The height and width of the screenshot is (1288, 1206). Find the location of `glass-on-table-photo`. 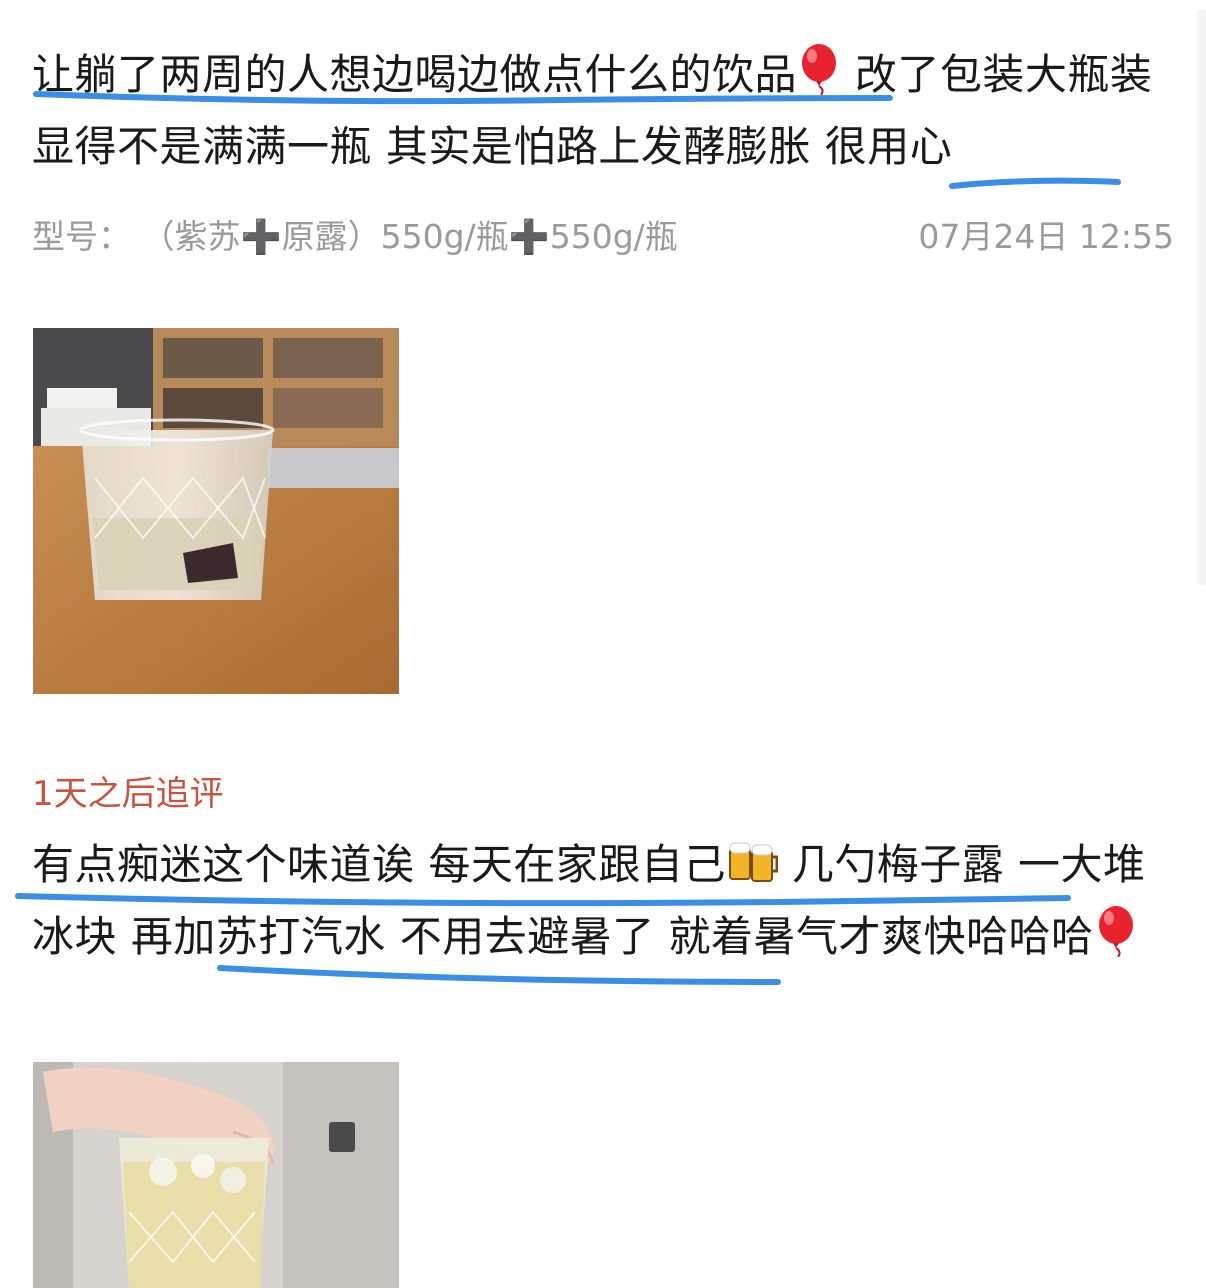

glass-on-table-photo is located at coordinates (216, 511).